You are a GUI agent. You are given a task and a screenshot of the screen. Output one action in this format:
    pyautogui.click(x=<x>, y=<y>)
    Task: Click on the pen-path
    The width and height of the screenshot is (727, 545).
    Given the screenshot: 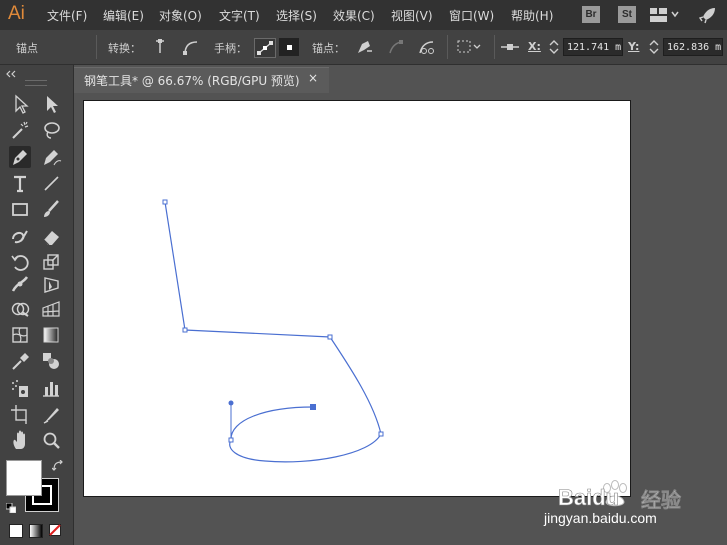 What is the action you would take?
    pyautogui.click(x=273, y=332)
    